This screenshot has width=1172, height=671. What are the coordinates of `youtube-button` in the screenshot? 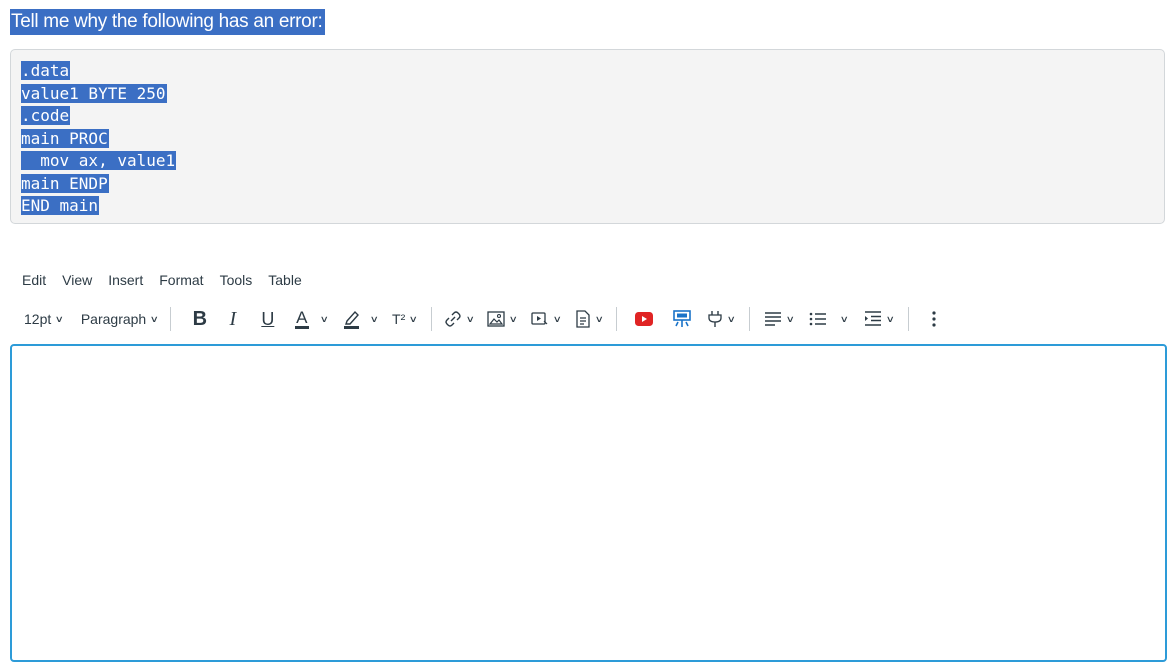 It's located at (644, 319).